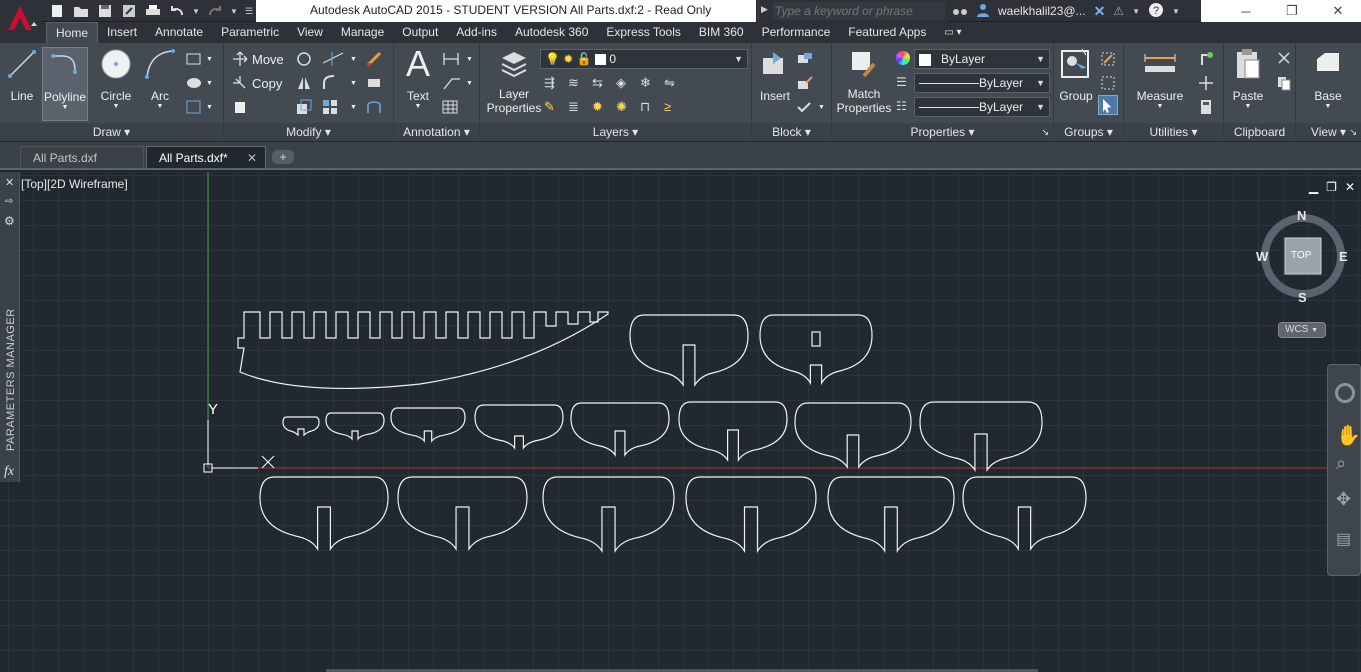 The image size is (1361, 672). What do you see at coordinates (942, 132) in the screenshot?
I see `properties-panel-title: Properties ▾ ↘` at bounding box center [942, 132].